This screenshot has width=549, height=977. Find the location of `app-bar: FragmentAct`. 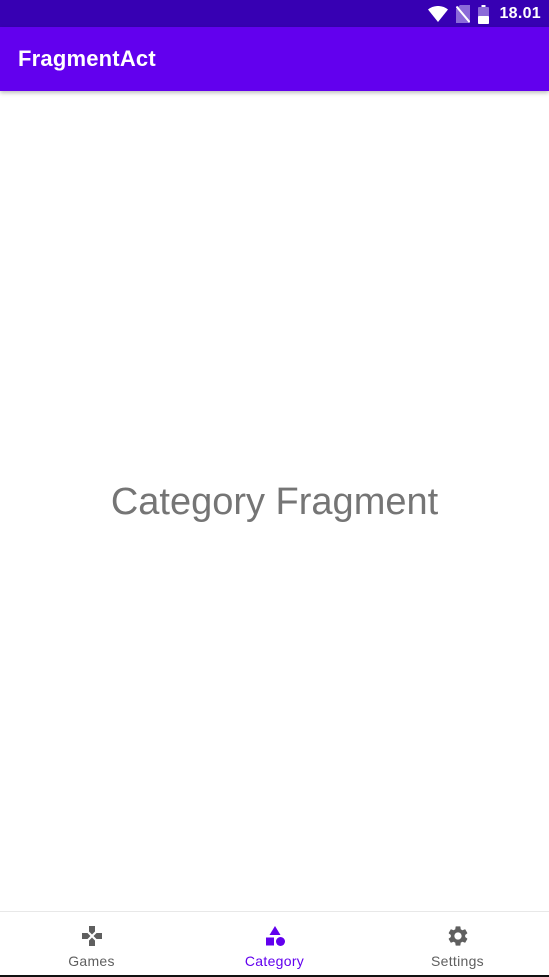

app-bar: FragmentAct is located at coordinates (274, 59).